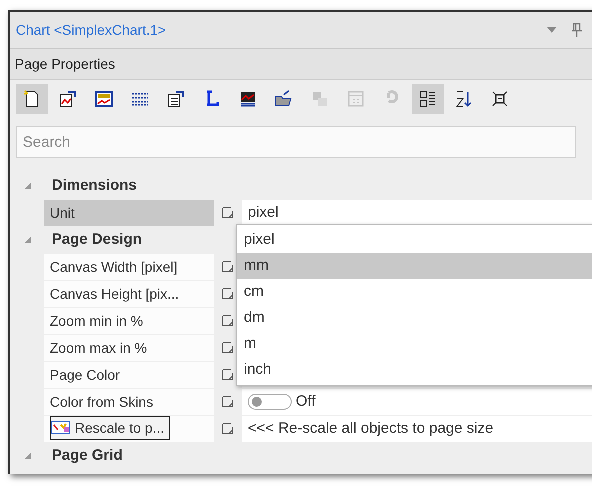  Describe the element at coordinates (414, 292) in the screenshot. I see `dropdown-option: cm` at that location.